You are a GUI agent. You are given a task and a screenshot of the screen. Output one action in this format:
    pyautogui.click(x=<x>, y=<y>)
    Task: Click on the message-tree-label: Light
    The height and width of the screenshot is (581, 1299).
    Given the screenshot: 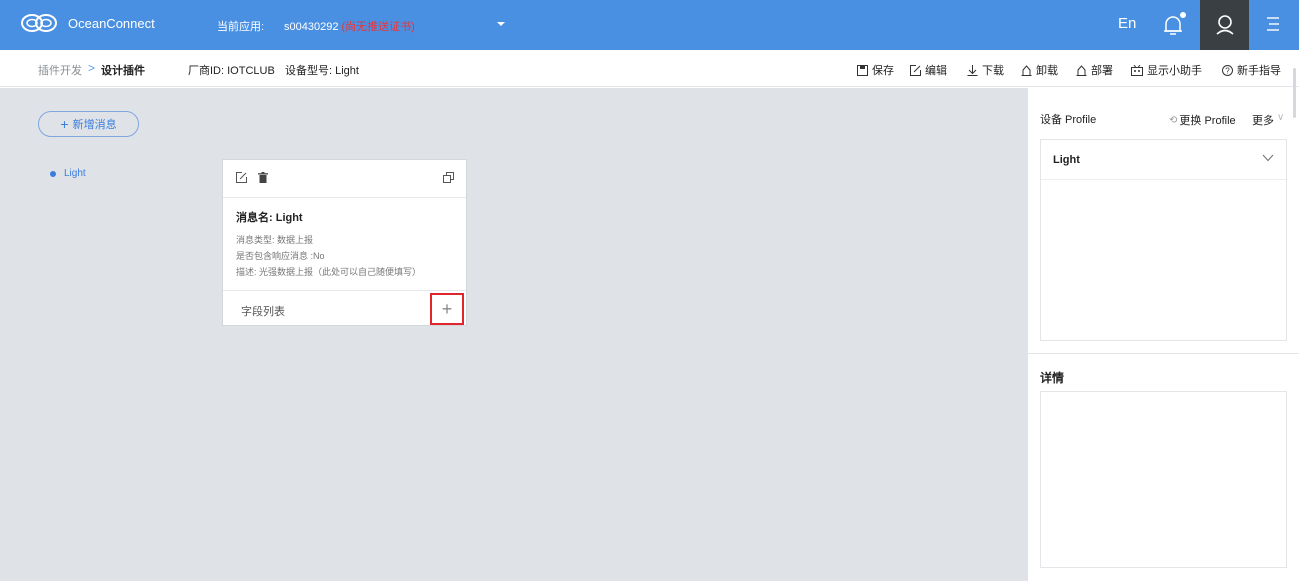 What is the action you would take?
    pyautogui.click(x=75, y=173)
    